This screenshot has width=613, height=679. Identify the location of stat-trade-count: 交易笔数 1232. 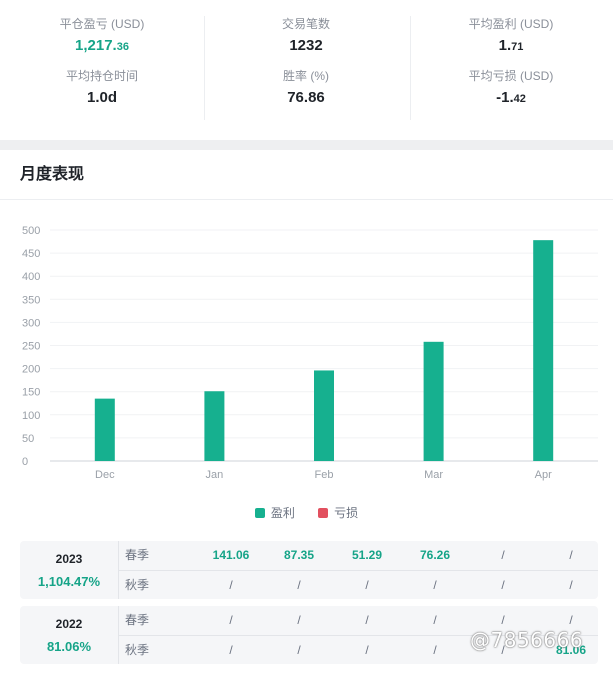
(306, 36).